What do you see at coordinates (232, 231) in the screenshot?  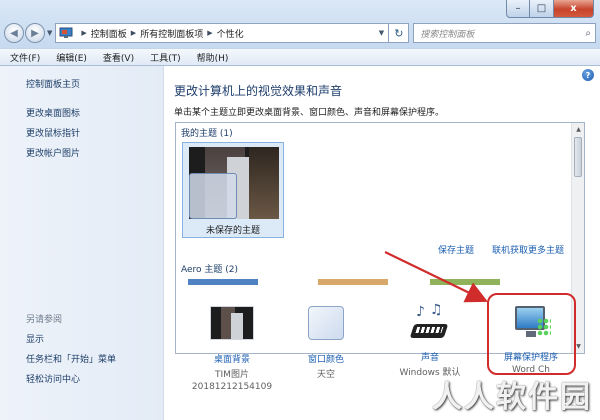 I see `theme-name: 未保存的主题` at bounding box center [232, 231].